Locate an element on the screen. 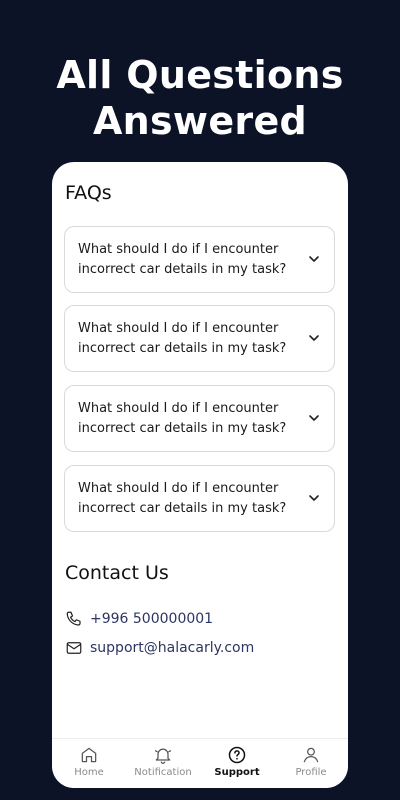 Image resolution: width=400 pixels, height=800 pixels. contact-email-text: support@halacarly.com is located at coordinates (172, 648).